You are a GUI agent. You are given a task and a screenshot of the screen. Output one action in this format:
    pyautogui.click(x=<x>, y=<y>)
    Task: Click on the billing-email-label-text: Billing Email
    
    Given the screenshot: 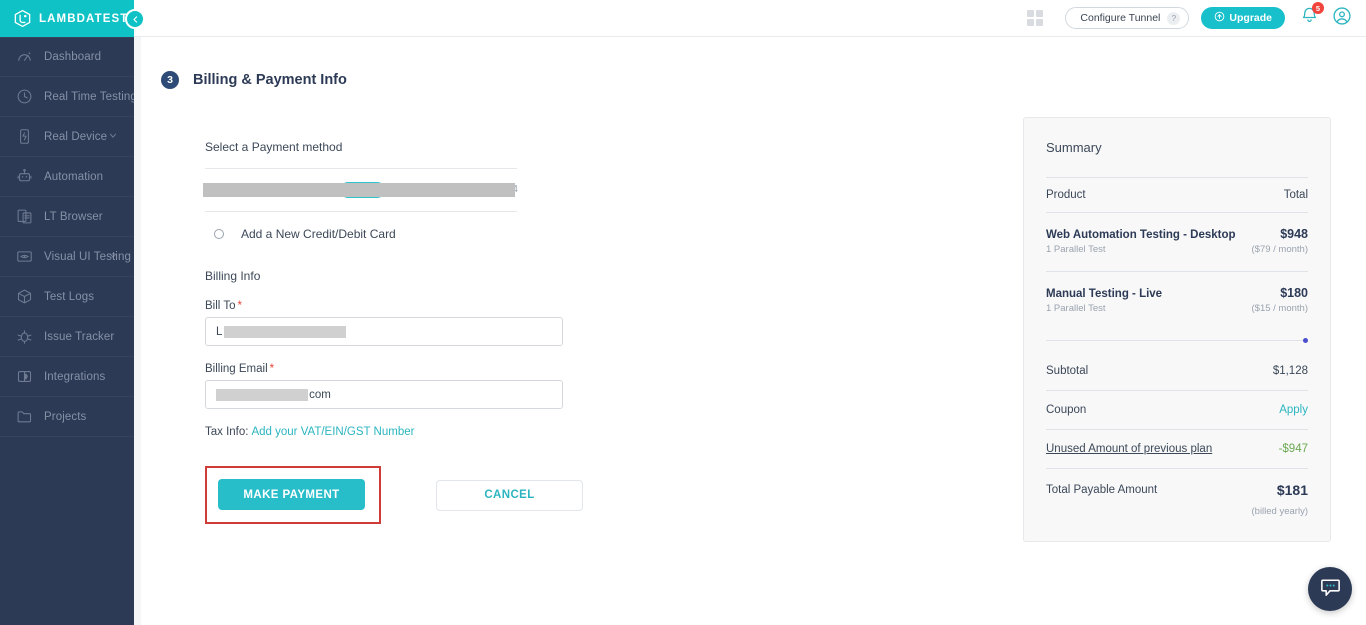 What is the action you would take?
    pyautogui.click(x=236, y=369)
    